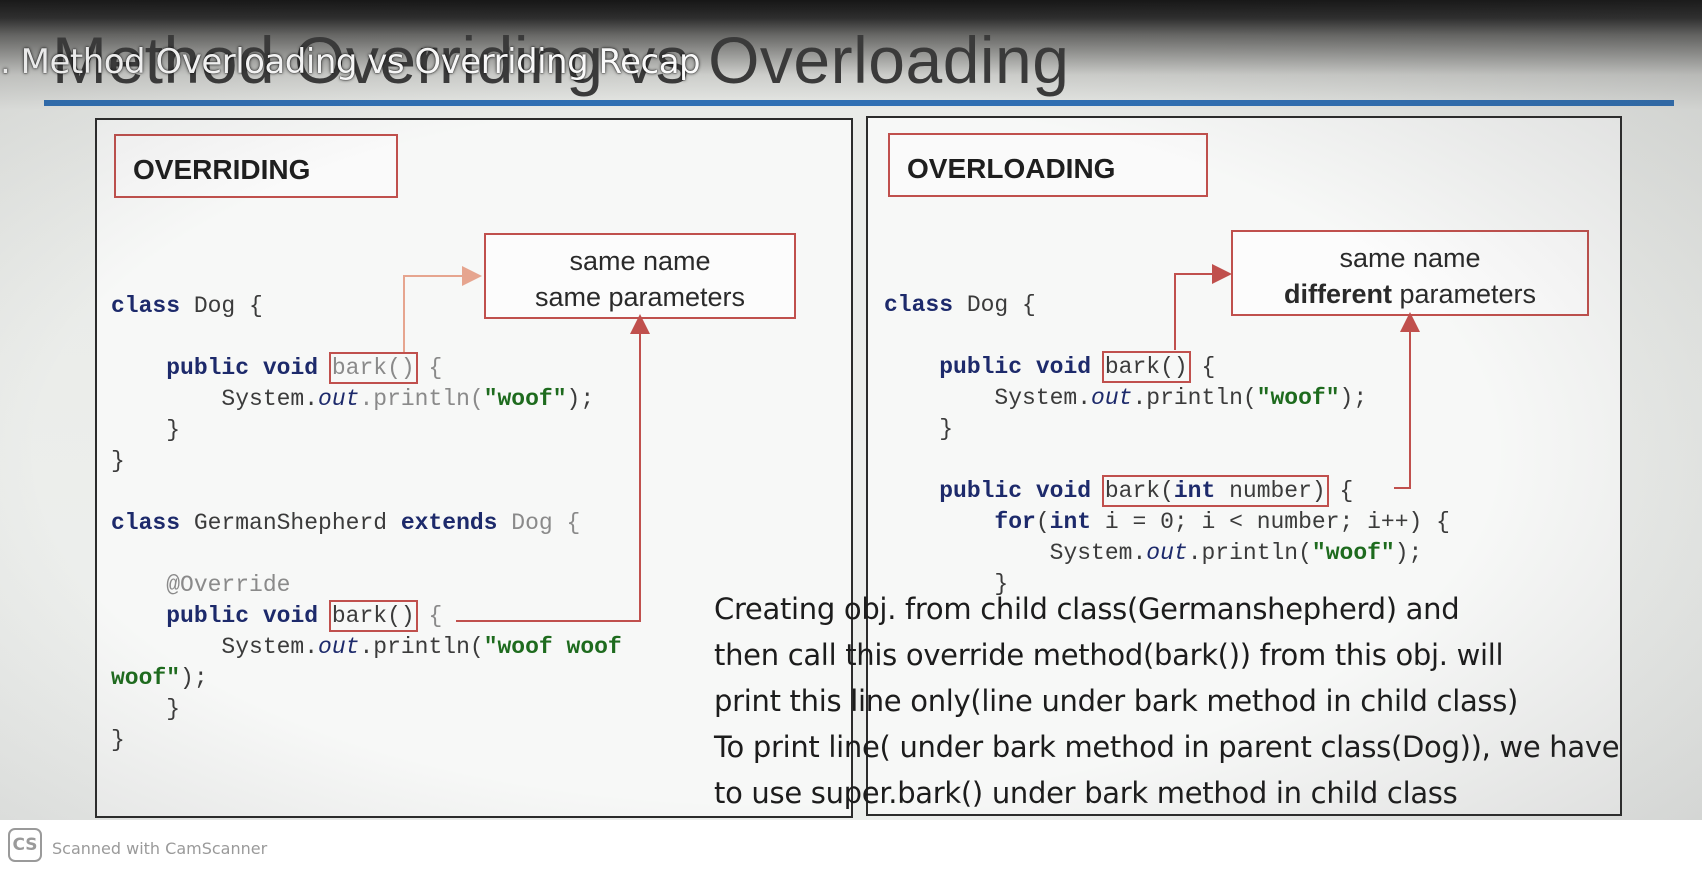 The image size is (1702, 873). Describe the element at coordinates (373, 616) in the screenshot. I see `overriding-child-bark-highlight: bark()` at that location.